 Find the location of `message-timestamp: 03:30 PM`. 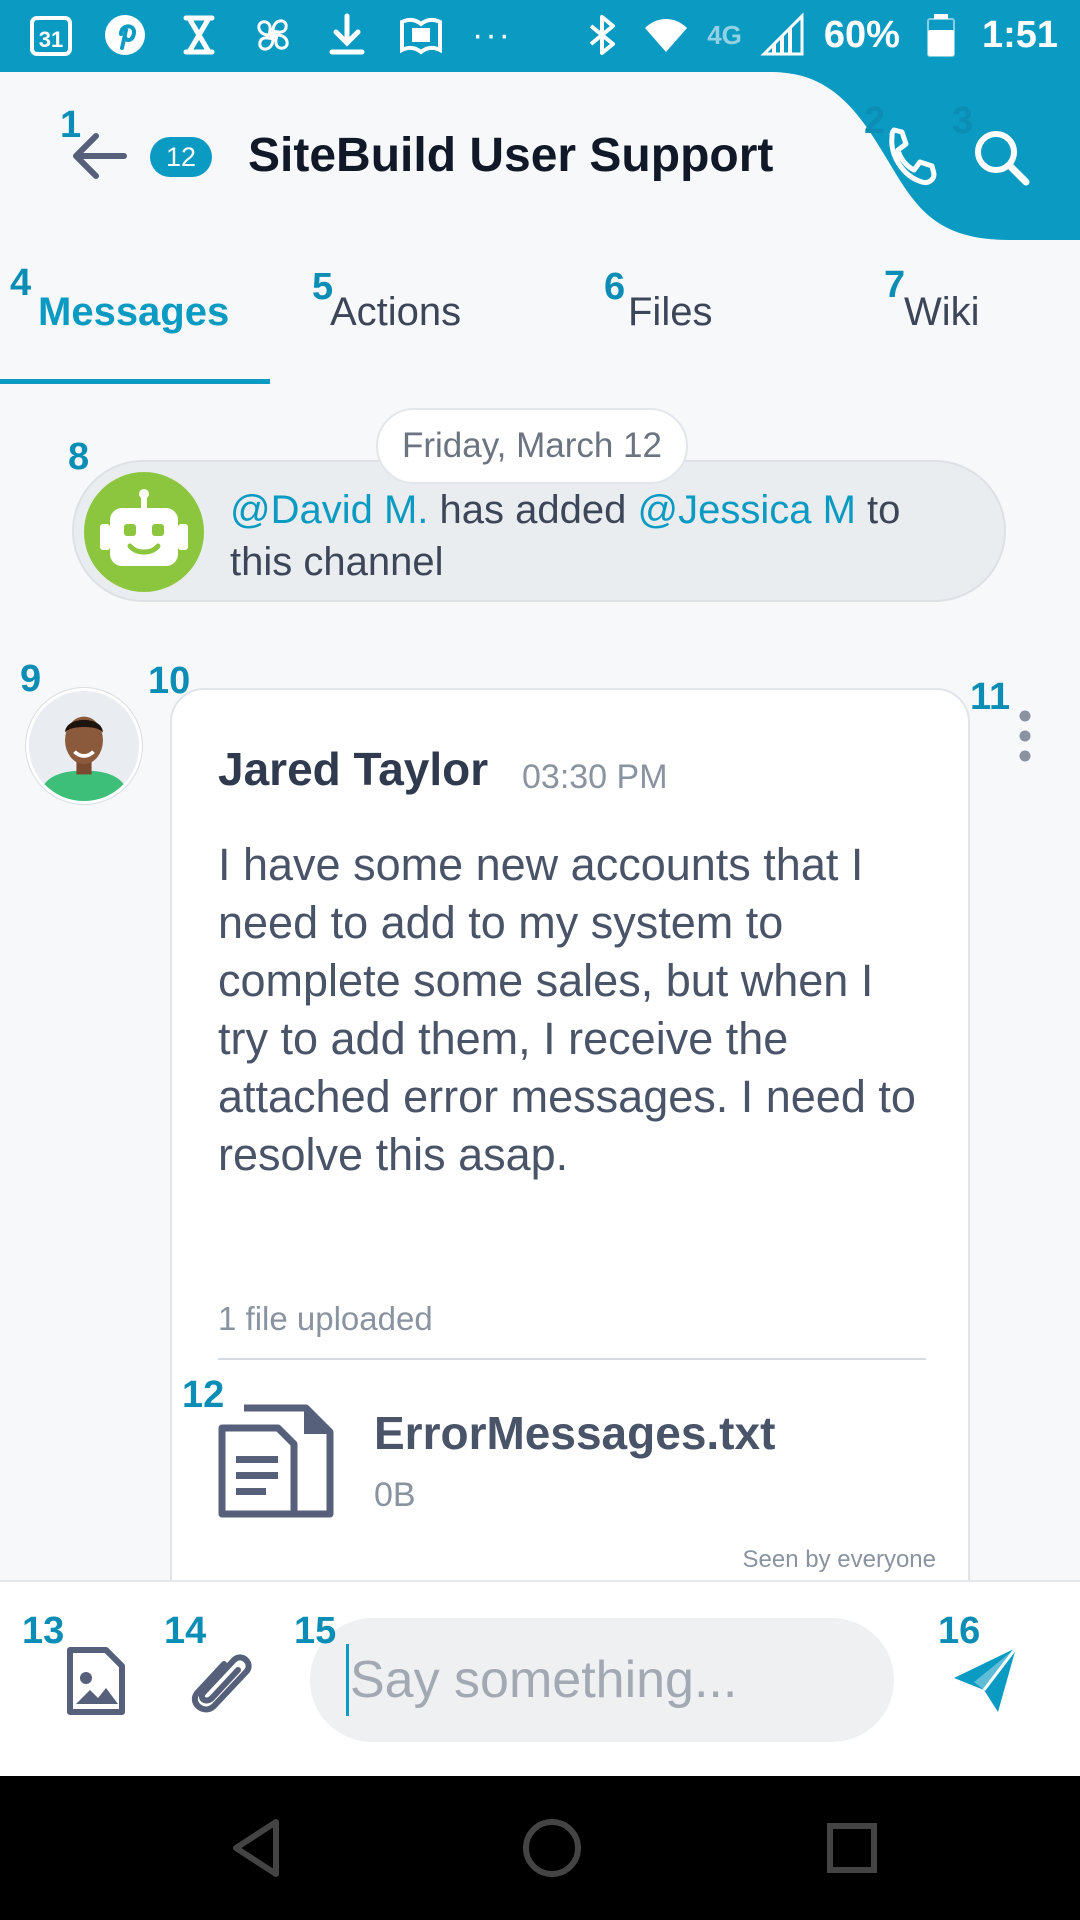

message-timestamp: 03:30 PM is located at coordinates (595, 777).